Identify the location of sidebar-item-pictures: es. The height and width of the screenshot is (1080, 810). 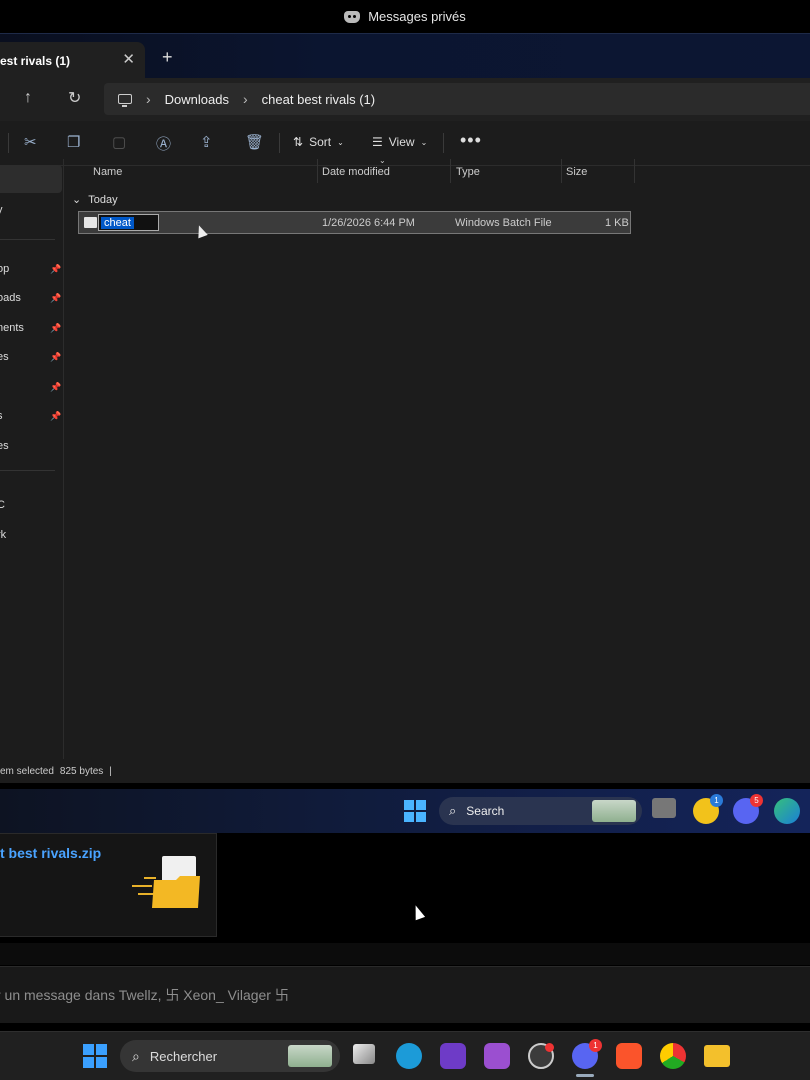
(25, 357).